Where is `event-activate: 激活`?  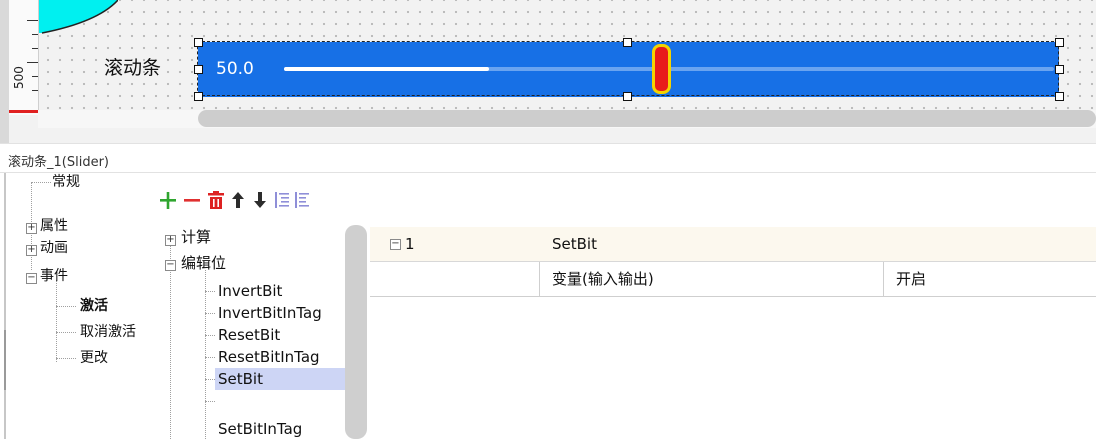 event-activate: 激活 is located at coordinates (94, 306).